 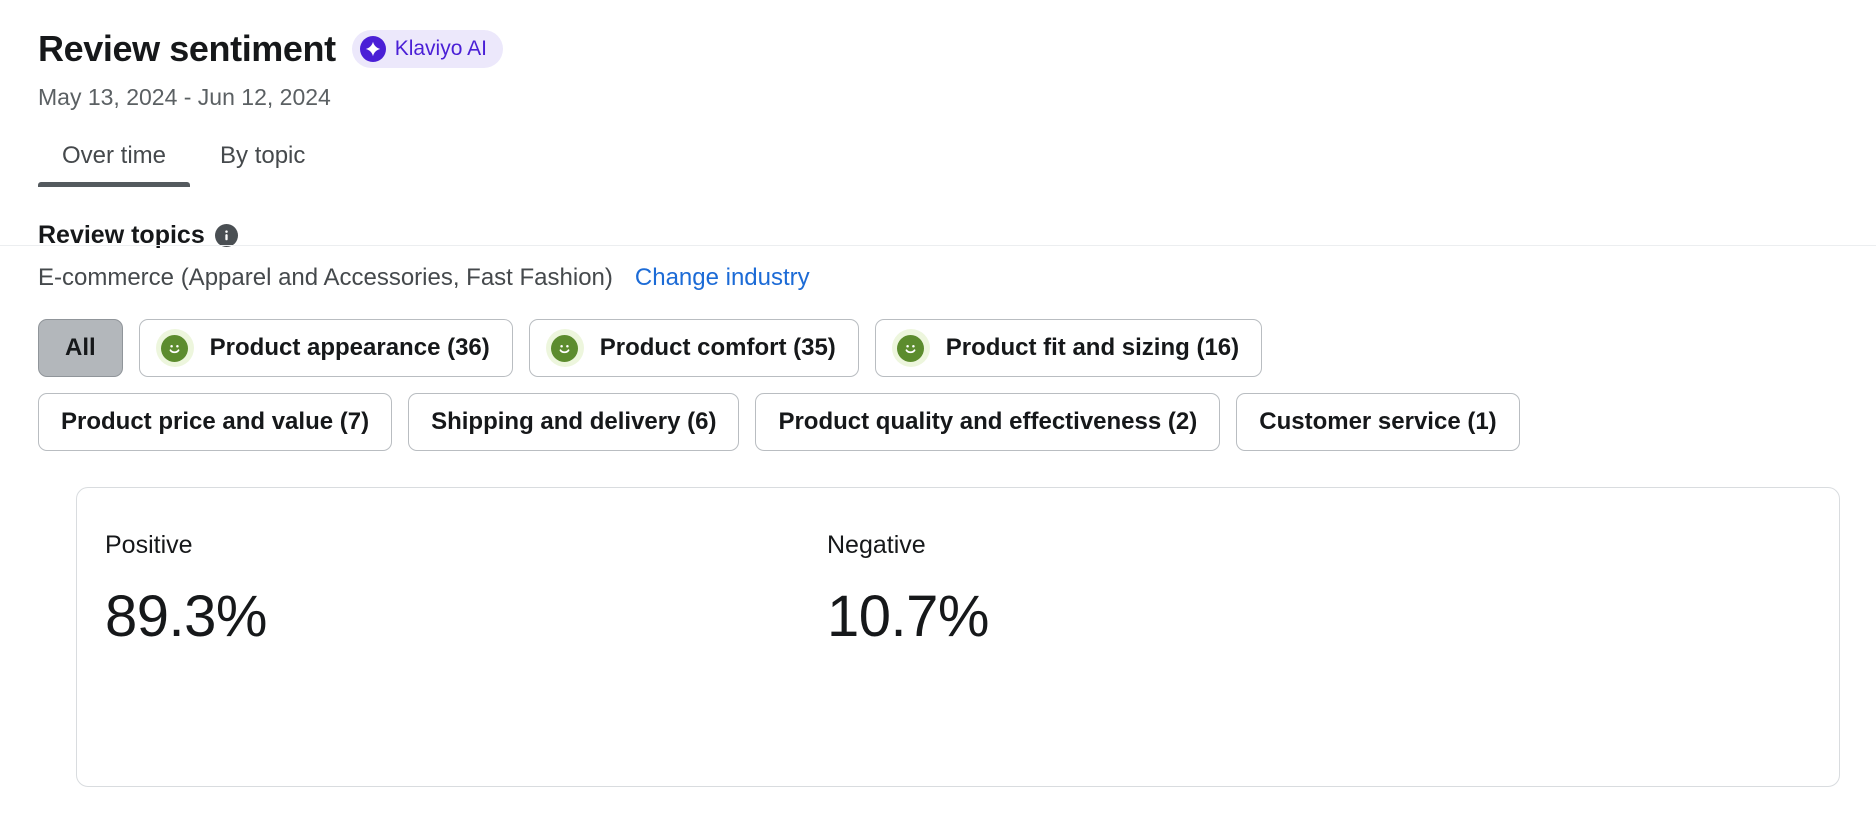 I want to click on info-icon, so click(x=226, y=235).